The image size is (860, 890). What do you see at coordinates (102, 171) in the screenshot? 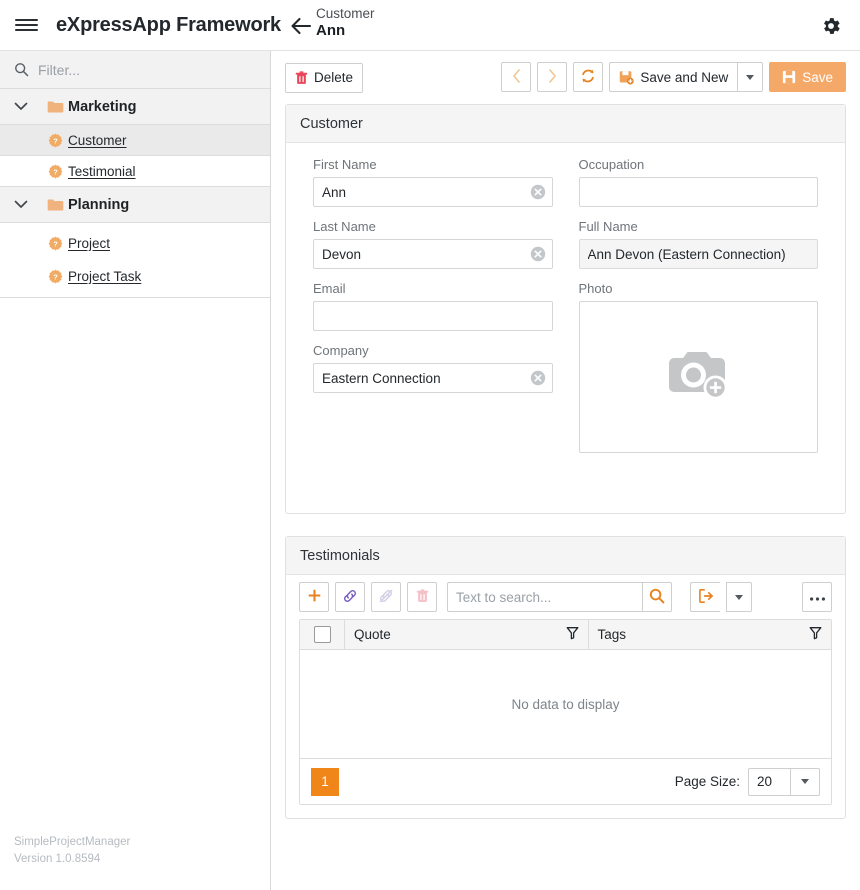
I see `sidebar-item-label: Testimonial` at bounding box center [102, 171].